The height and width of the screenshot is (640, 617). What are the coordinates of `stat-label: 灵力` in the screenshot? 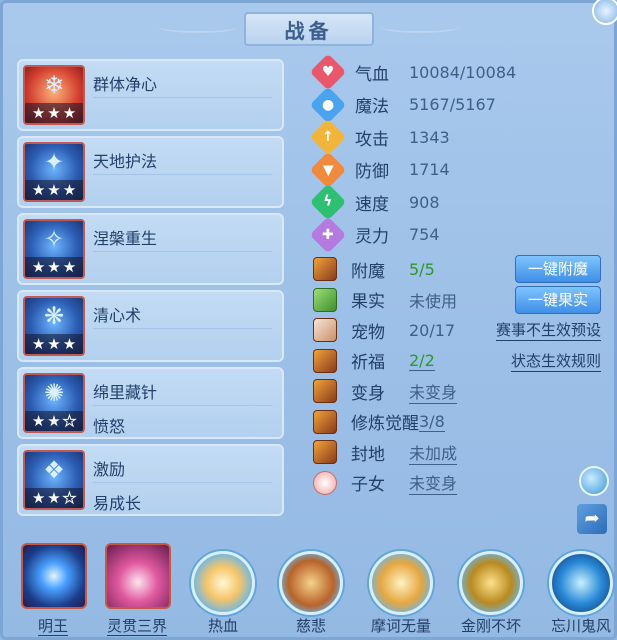 It's located at (372, 237).